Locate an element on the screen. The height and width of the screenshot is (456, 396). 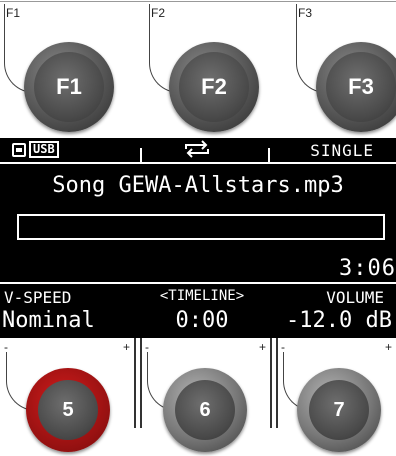
f1-button: F1 is located at coordinates (69, 87).